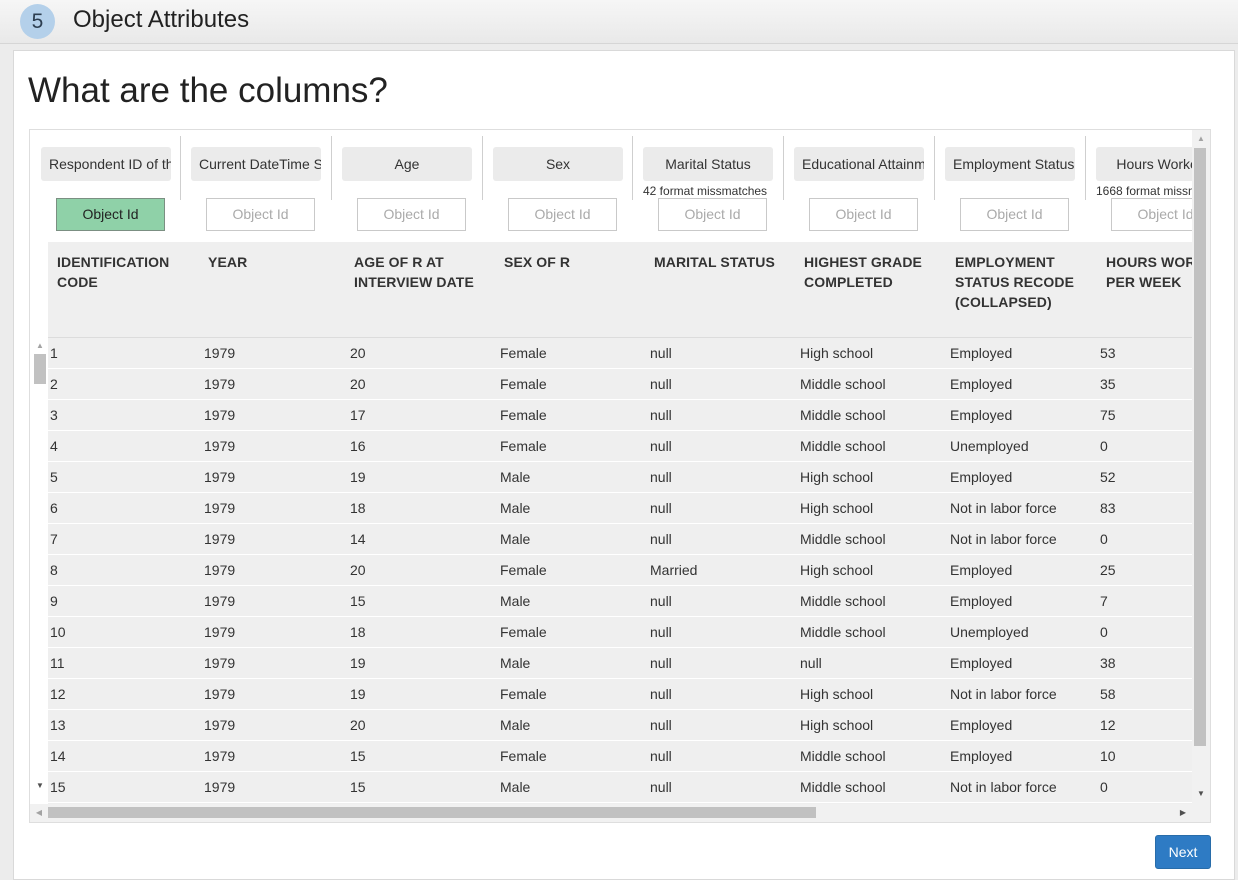 This screenshot has height=880, width=1238. What do you see at coordinates (1104, 446) in the screenshot?
I see `table-cell: 0` at bounding box center [1104, 446].